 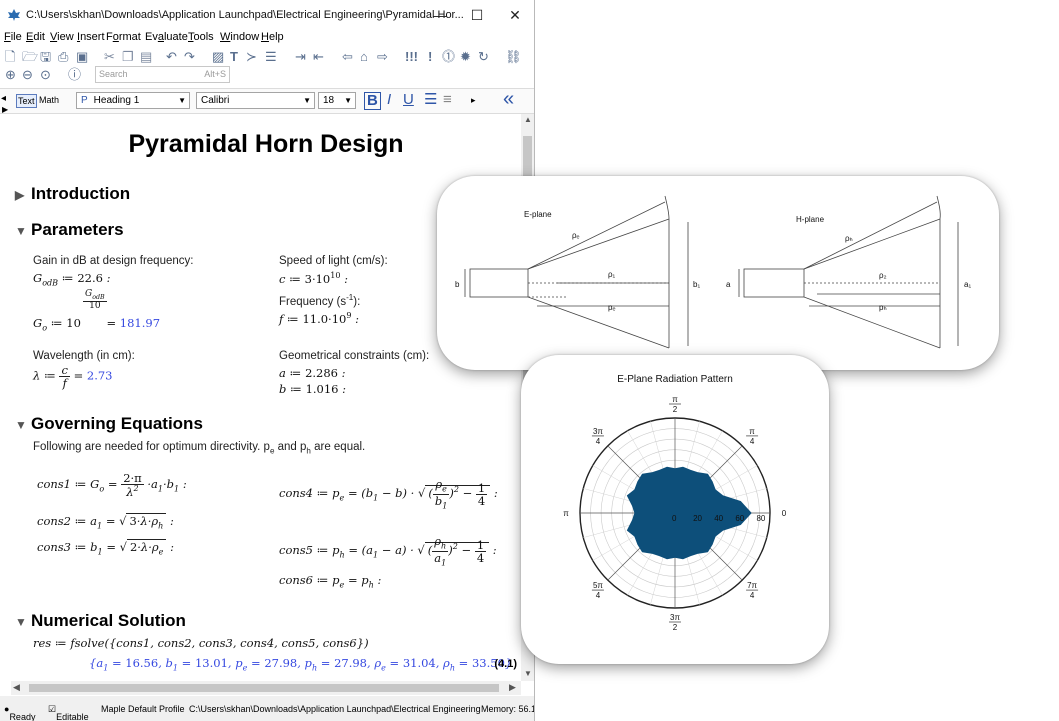 What do you see at coordinates (146, 57) in the screenshot?
I see `paste-icon: ▤` at bounding box center [146, 57].